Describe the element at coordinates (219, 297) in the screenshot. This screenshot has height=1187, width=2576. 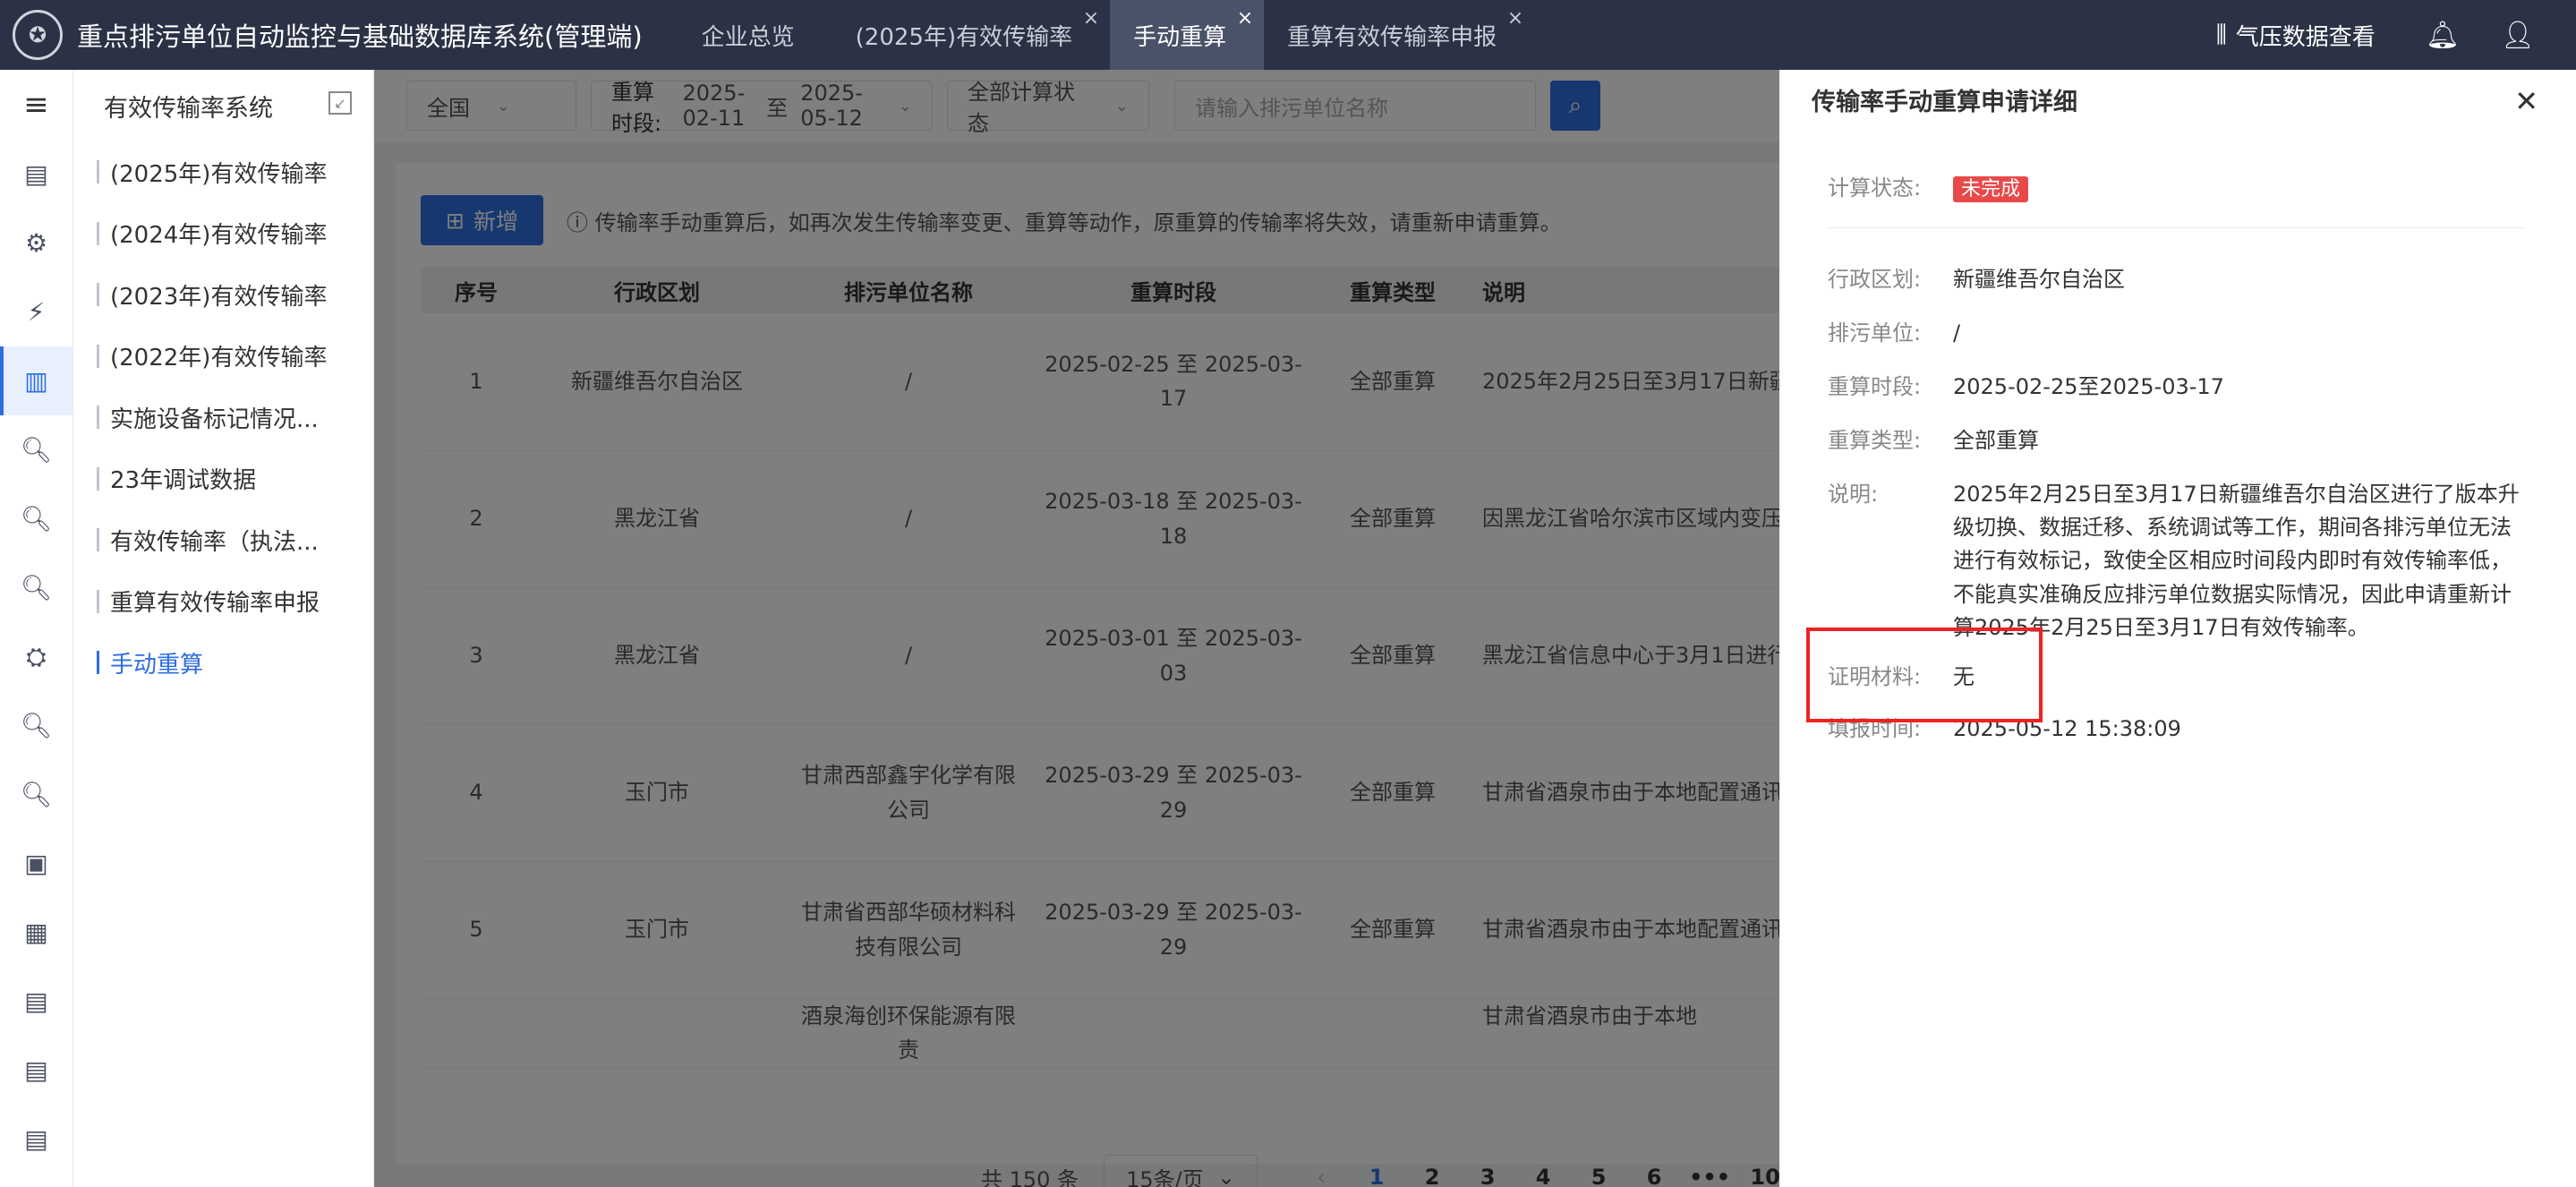
I see `submenu-item-label: (2023年)有效传输率` at that location.